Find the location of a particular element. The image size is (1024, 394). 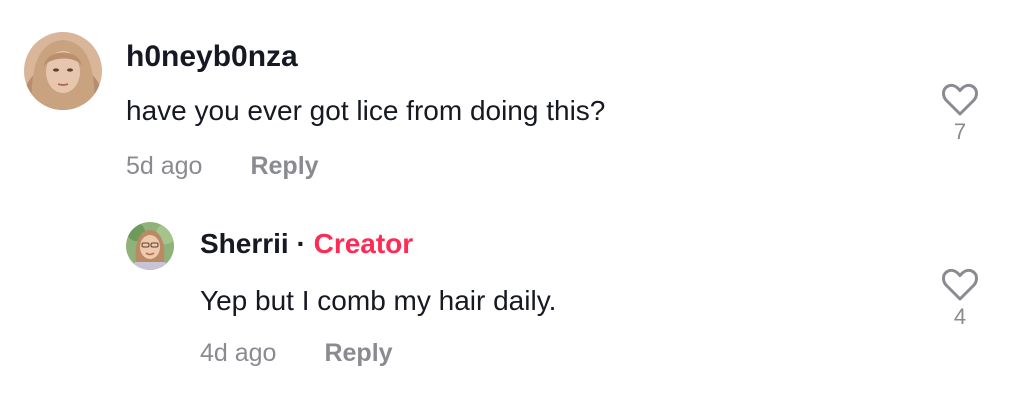

reply-text: Yep but I comb my hair daily. is located at coordinates (378, 300).